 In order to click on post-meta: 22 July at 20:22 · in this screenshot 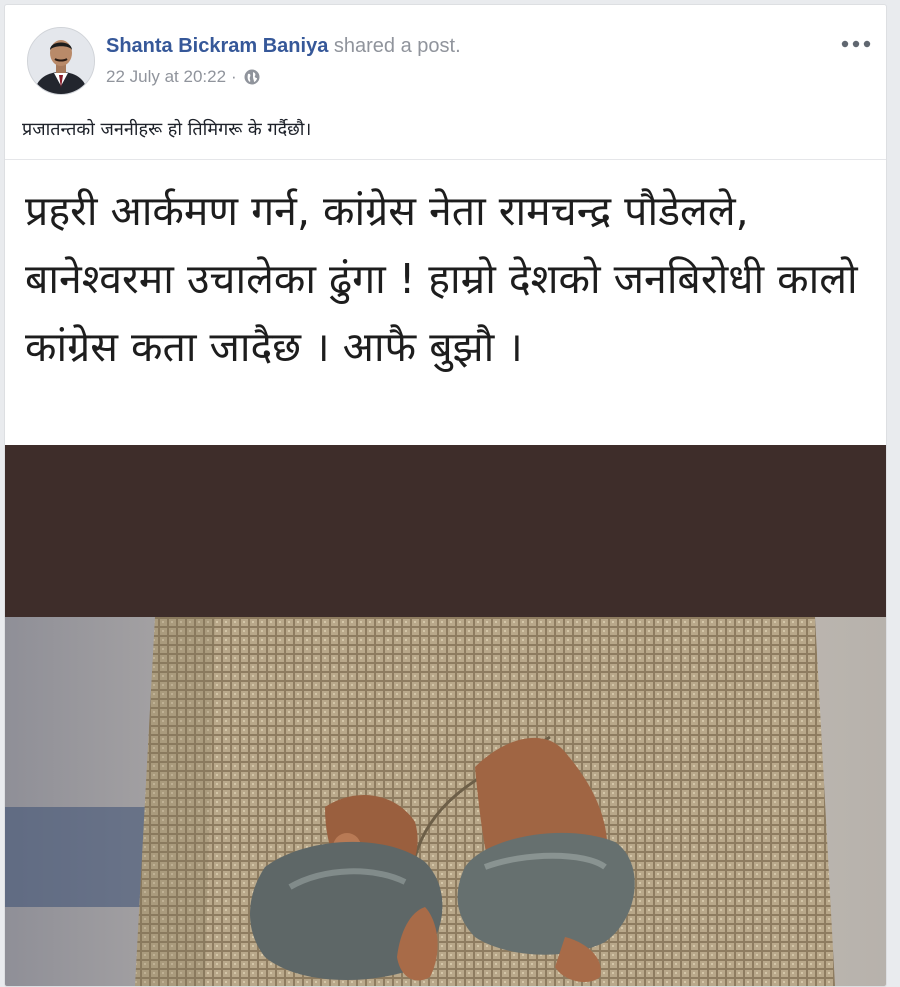, I will do `click(183, 77)`.